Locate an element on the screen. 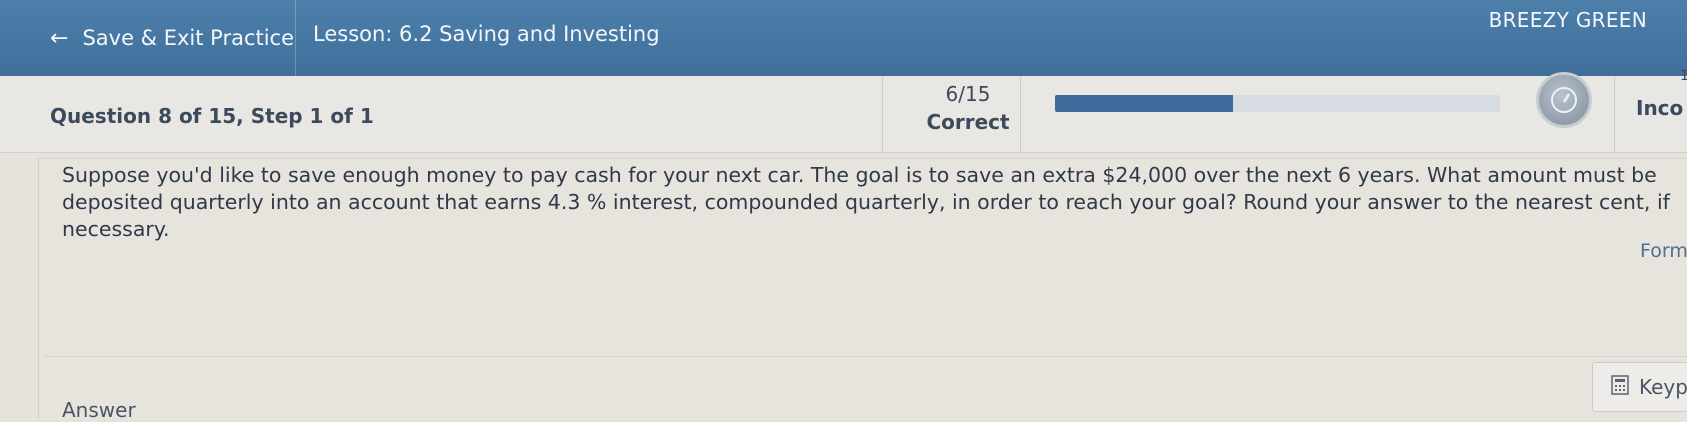  score-label: Correct is located at coordinates (968, 122).